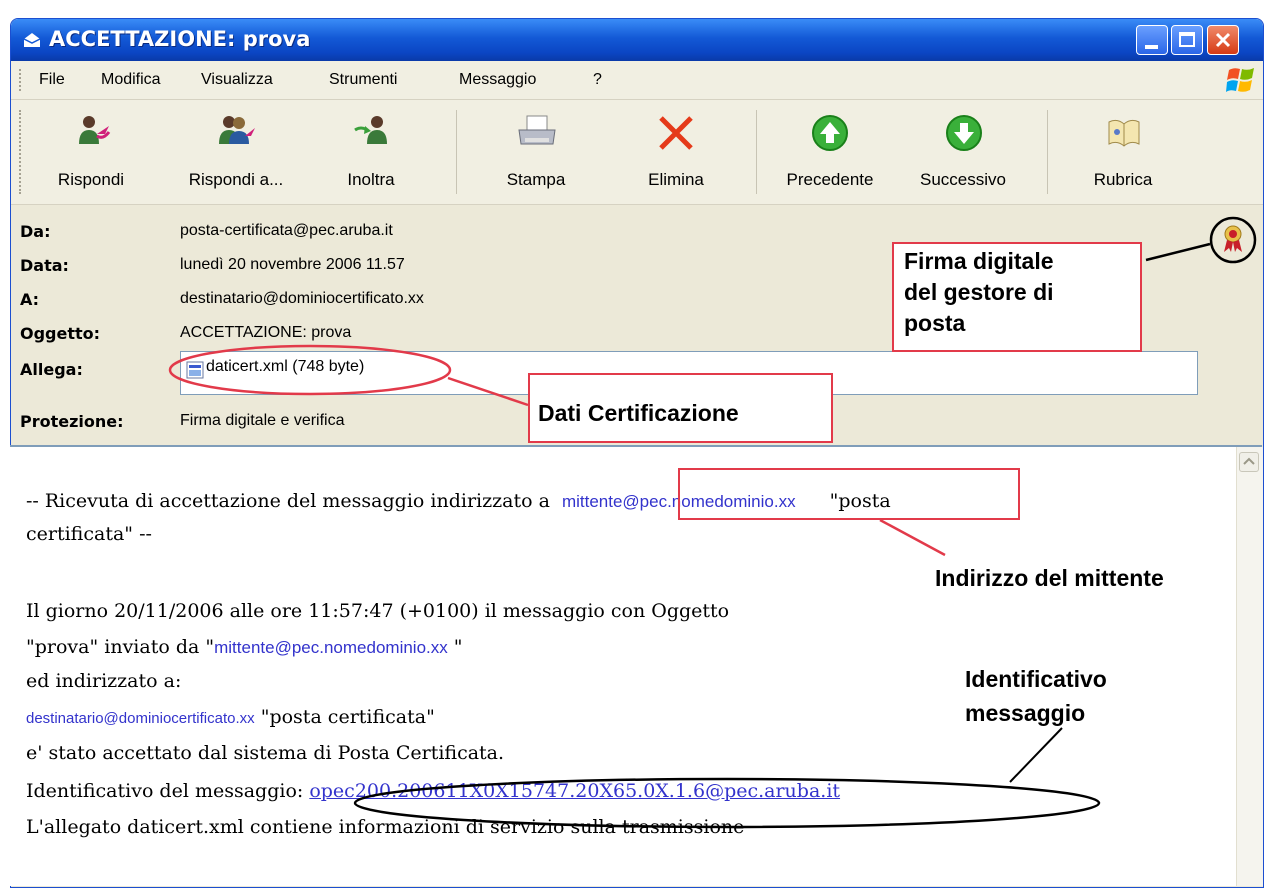 This screenshot has height=891, width=1270. I want to click on forward-button: Inoltra, so click(371, 152).